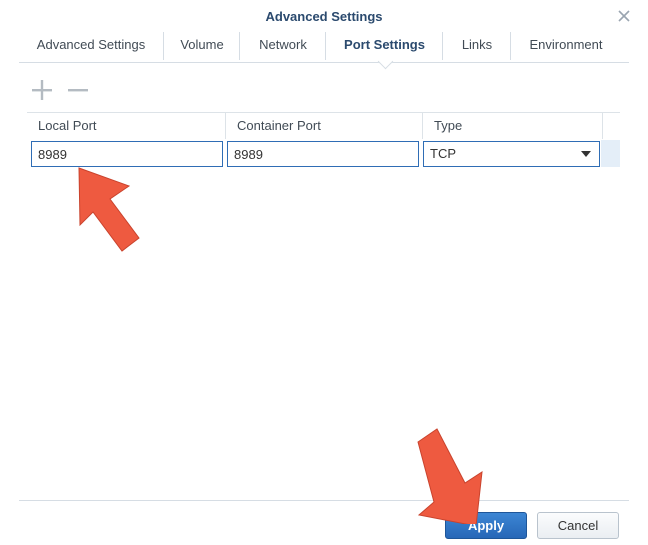 The image size is (648, 545). I want to click on active-tab-indicator, so click(385, 61).